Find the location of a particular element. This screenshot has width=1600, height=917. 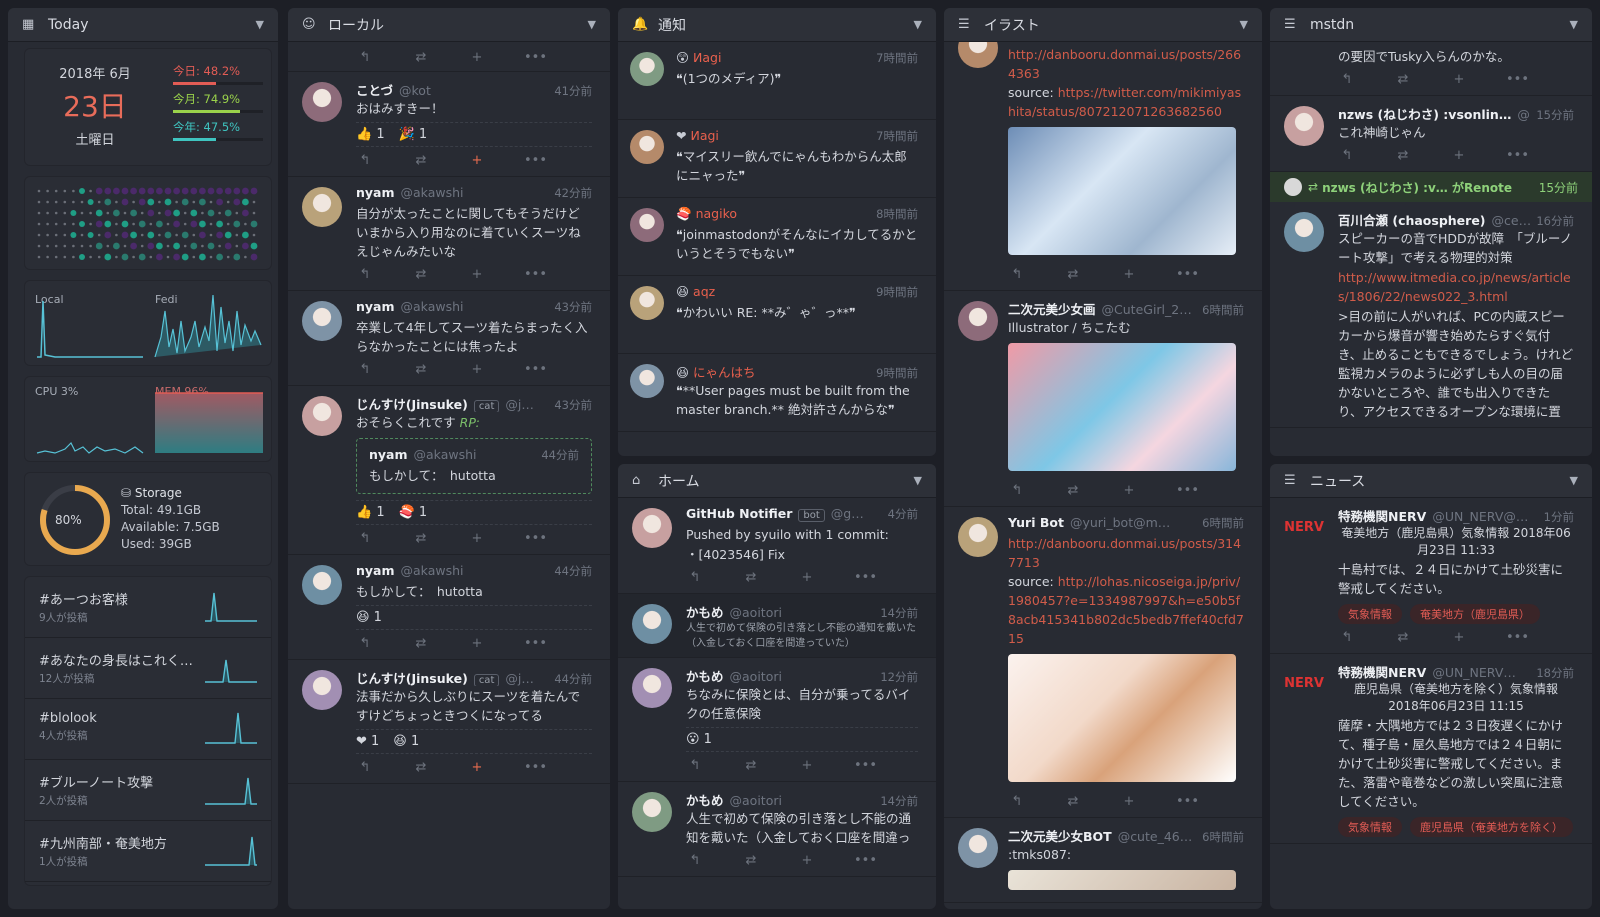

note-author-name: 百川合瀬 (chaosphere) is located at coordinates (1412, 219).